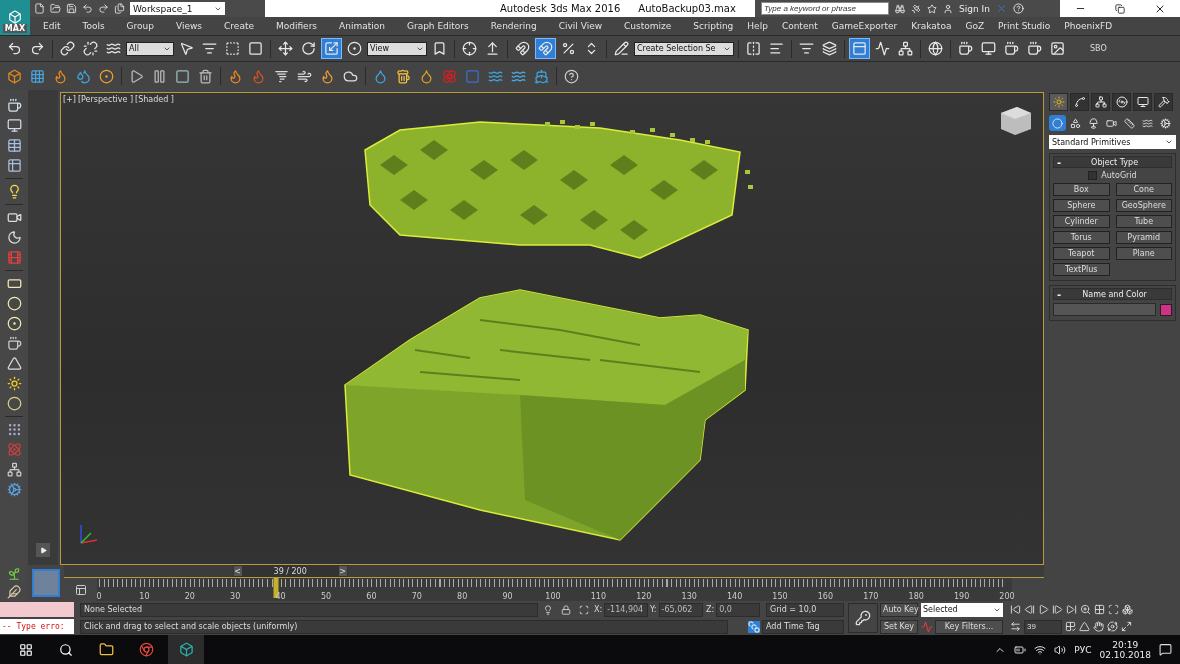 The image size is (1180, 664). I want to click on primitive-button: Torus, so click(1081, 237).